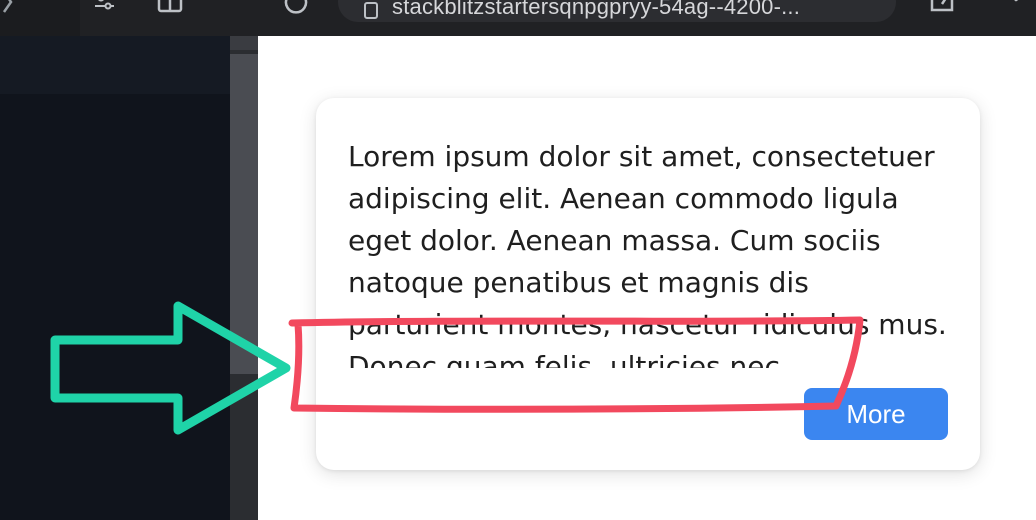 The image size is (1036, 520). I want to click on tab-icon, so click(170, 8).